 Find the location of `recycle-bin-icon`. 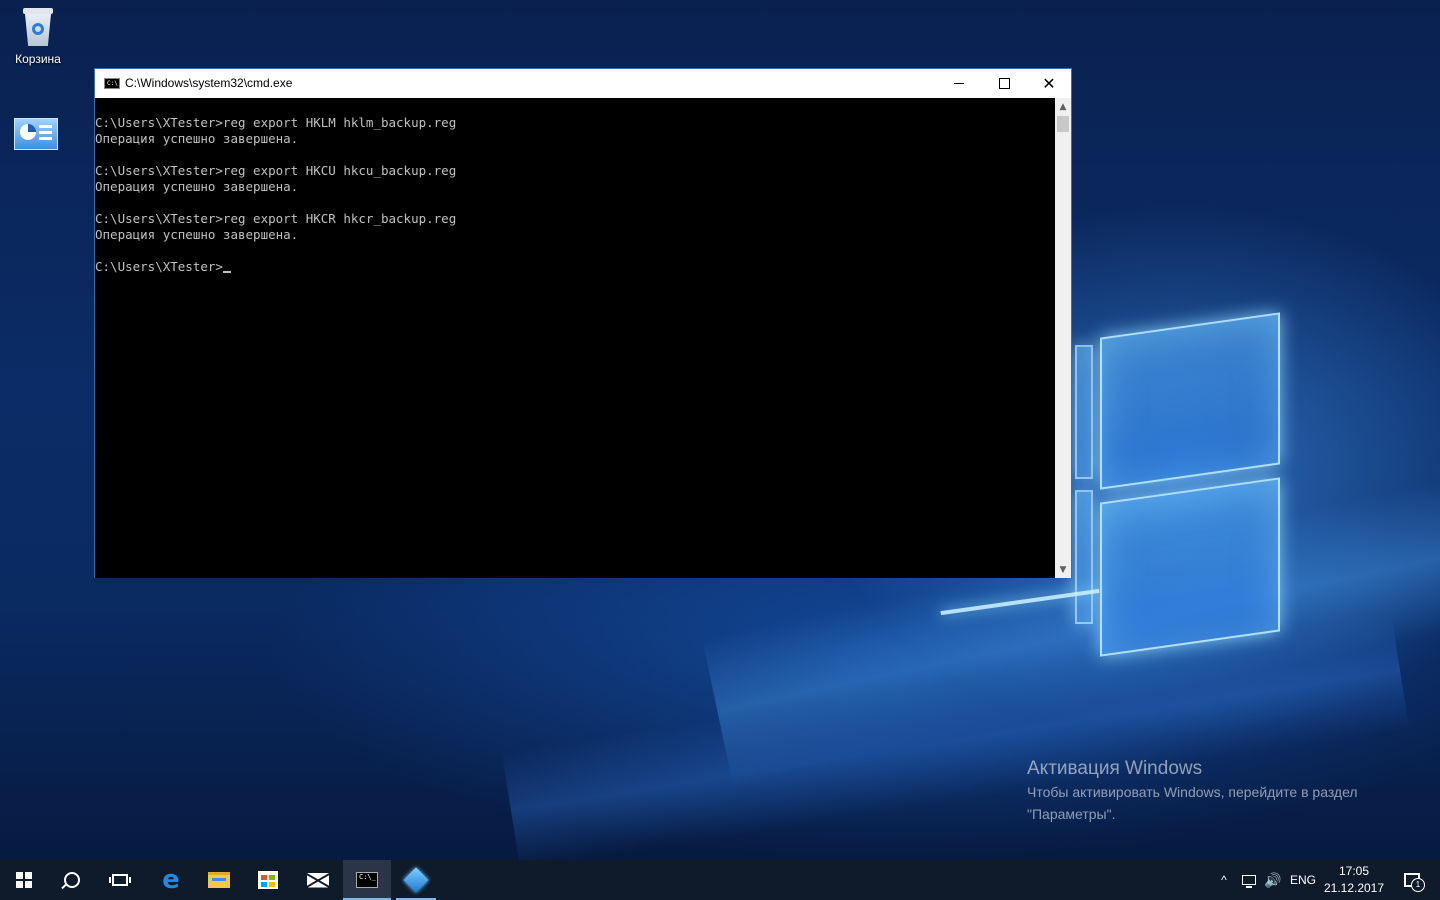

recycle-bin-icon is located at coordinates (38, 27).